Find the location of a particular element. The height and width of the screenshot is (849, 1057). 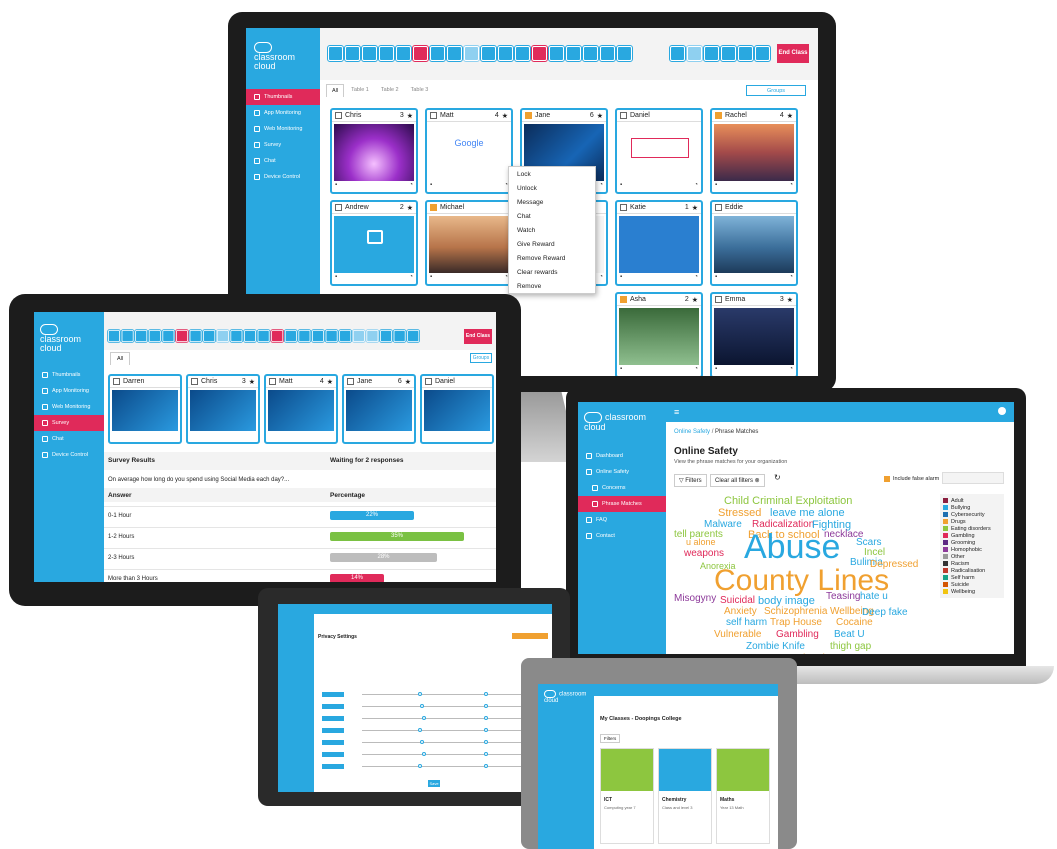

tab-table-1: Table 1 is located at coordinates (360, 90).